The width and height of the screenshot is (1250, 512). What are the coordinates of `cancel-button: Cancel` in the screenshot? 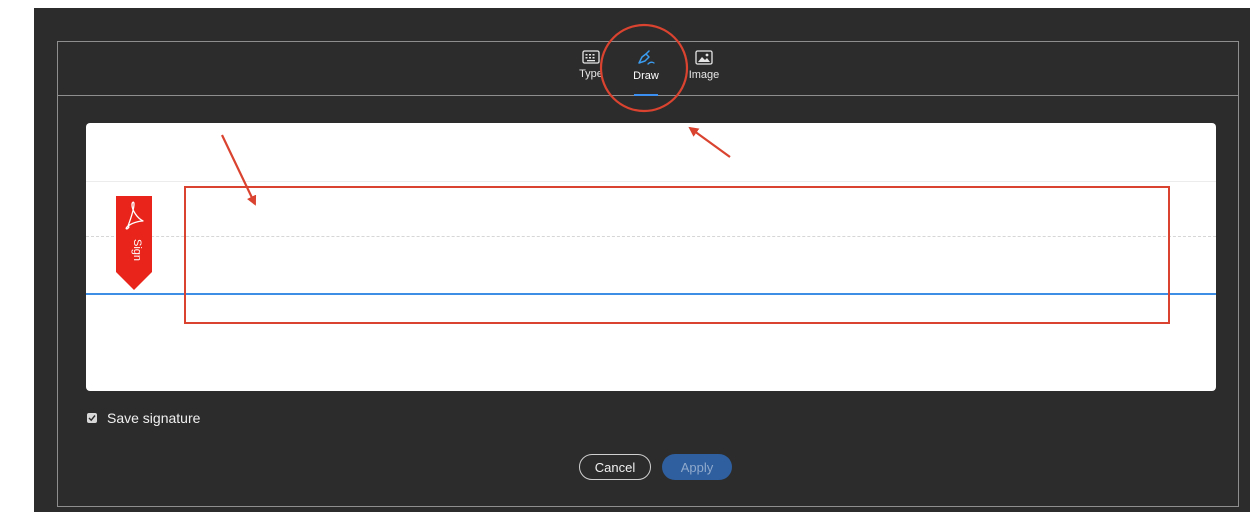 It's located at (615, 467).